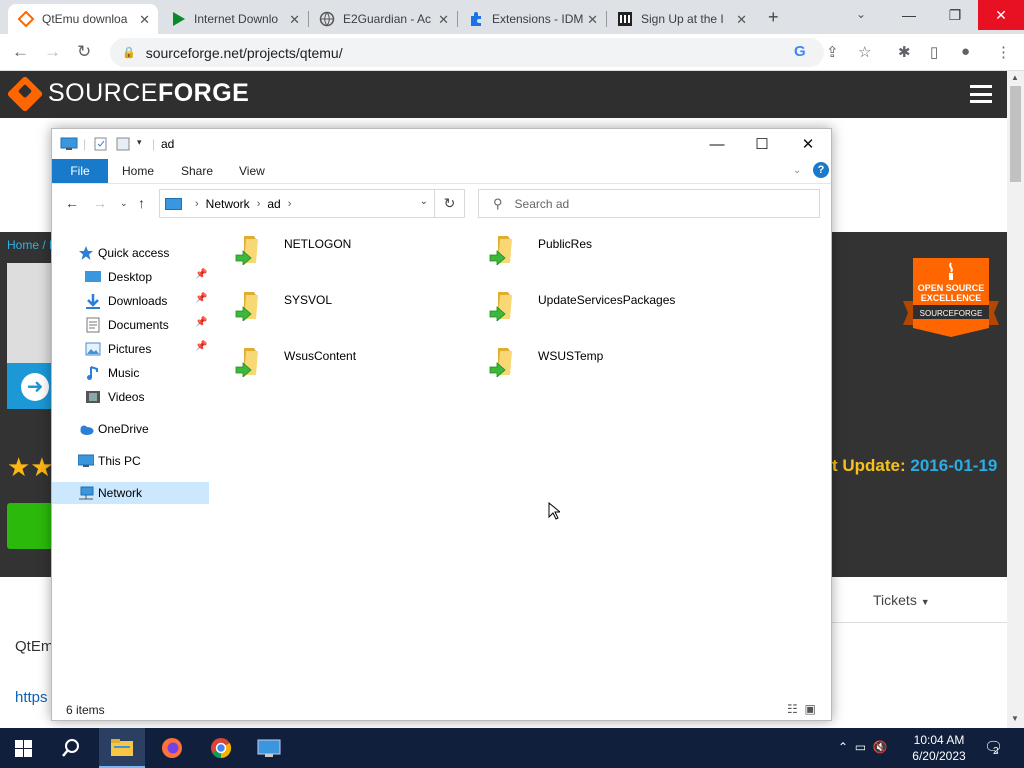  Describe the element at coordinates (139, 142) in the screenshot. I see `customize-qat-icon: ▾` at that location.